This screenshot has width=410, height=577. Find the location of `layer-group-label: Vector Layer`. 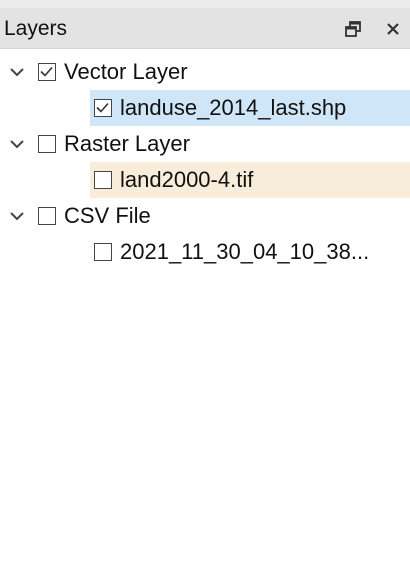

layer-group-label: Vector Layer is located at coordinates (126, 71).